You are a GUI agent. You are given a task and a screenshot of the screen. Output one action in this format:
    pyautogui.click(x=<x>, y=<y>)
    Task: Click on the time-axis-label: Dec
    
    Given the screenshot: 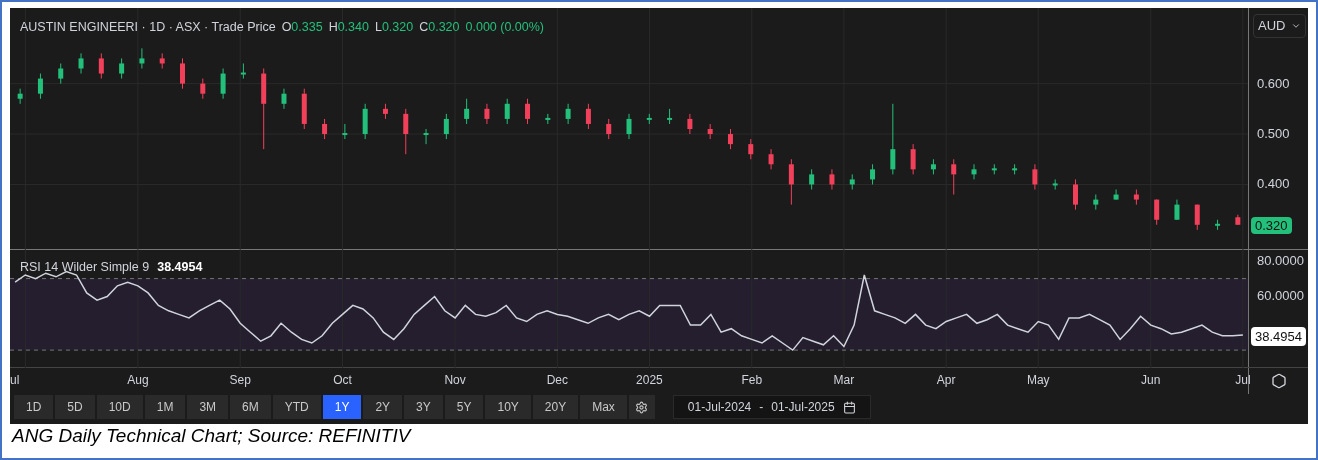 What is the action you would take?
    pyautogui.click(x=557, y=380)
    